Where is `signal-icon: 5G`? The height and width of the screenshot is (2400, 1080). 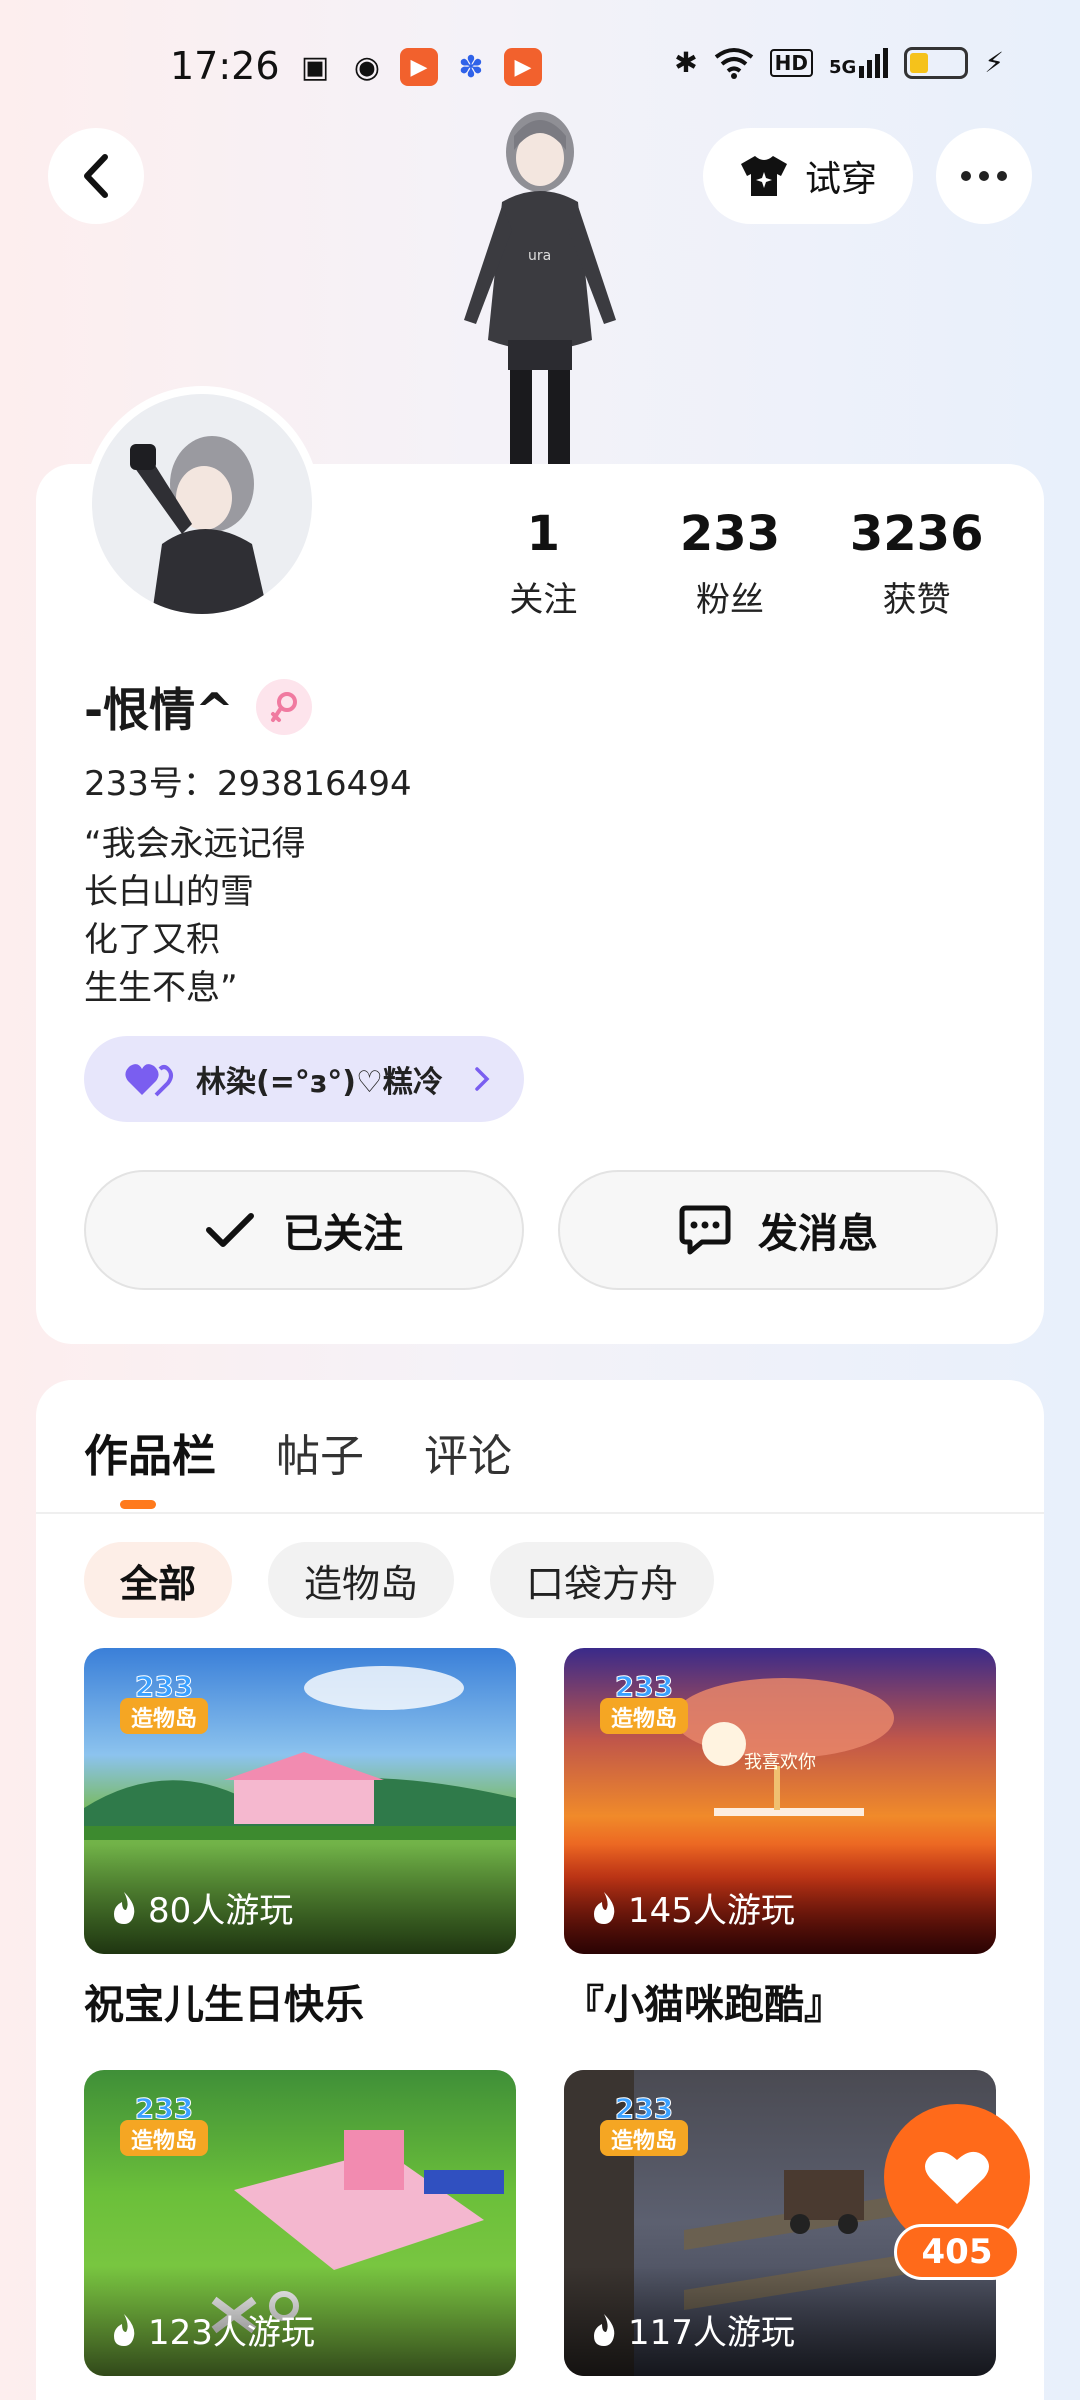 signal-icon: 5G is located at coordinates (859, 62).